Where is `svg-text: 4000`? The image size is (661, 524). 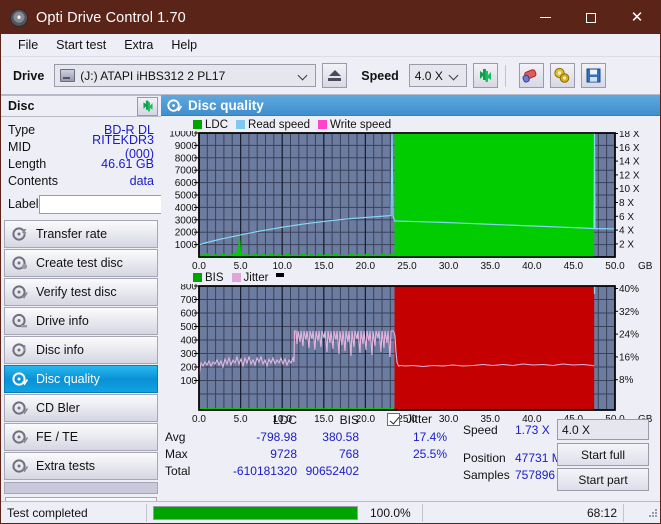
svg-text: 4000 is located at coordinates (186, 208).